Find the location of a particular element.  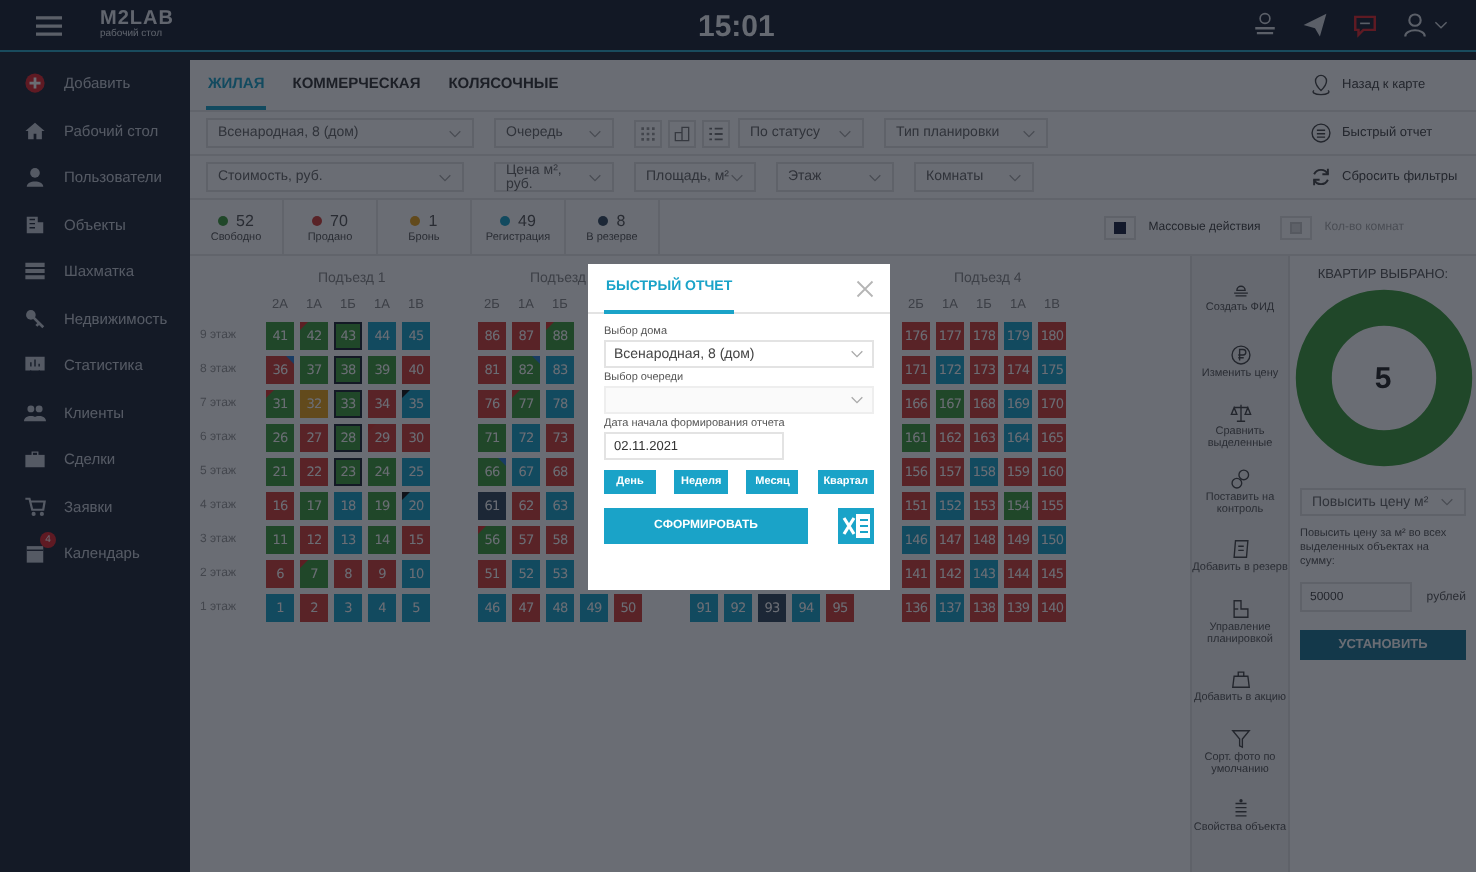

briefcase-icon is located at coordinates (35, 459).